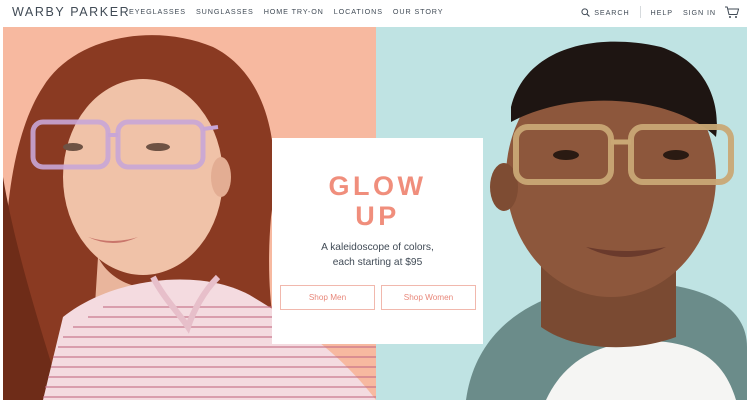 Image resolution: width=750 pixels, height=403 pixels. Describe the element at coordinates (71, 12) in the screenshot. I see `logo: WARBY PARKER` at that location.